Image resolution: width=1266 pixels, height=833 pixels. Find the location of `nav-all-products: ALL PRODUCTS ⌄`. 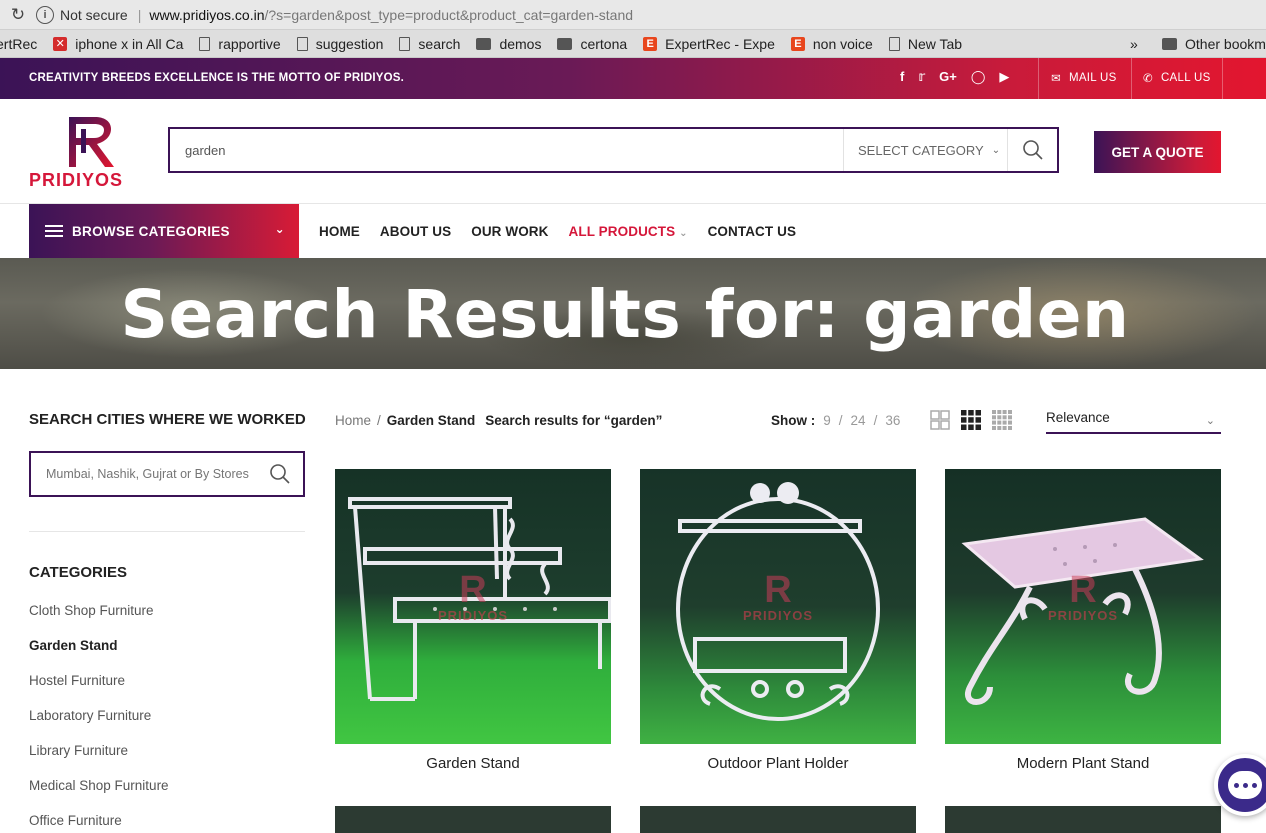

nav-all-products: ALL PRODUCTS ⌄ is located at coordinates (628, 231).